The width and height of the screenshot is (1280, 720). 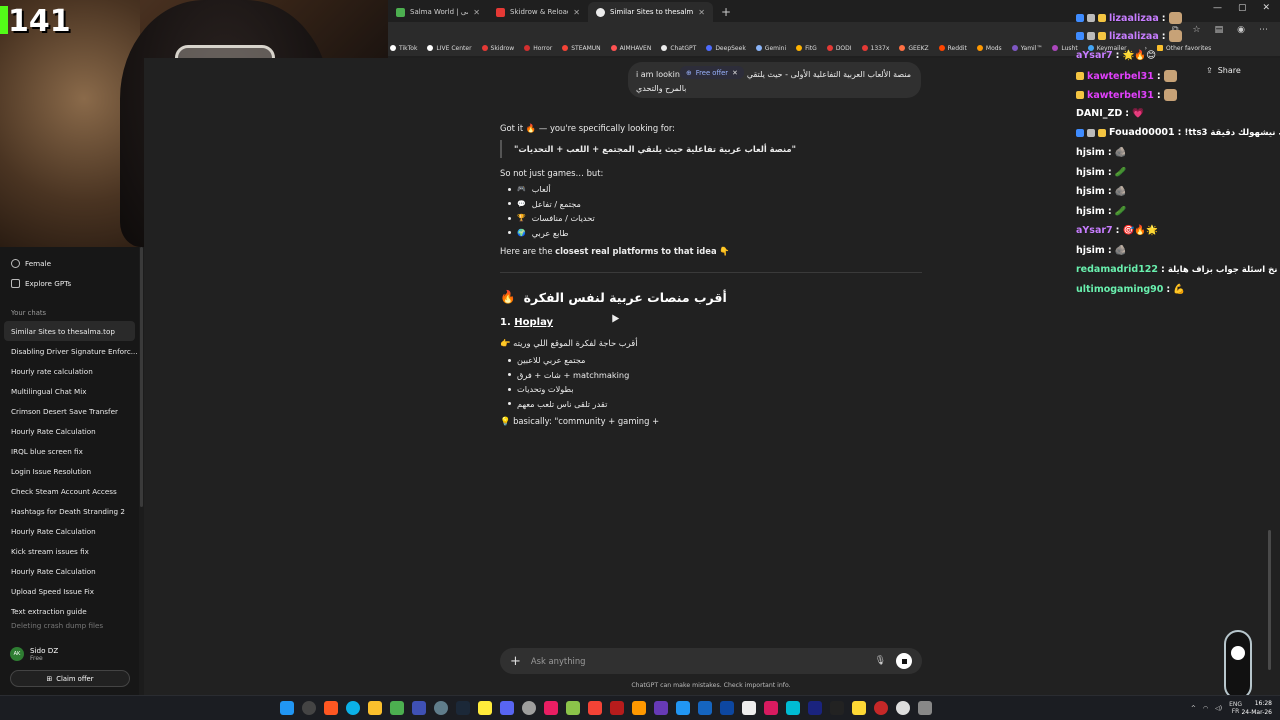 What do you see at coordinates (331, 708) in the screenshot?
I see `brave-icon` at bounding box center [331, 708].